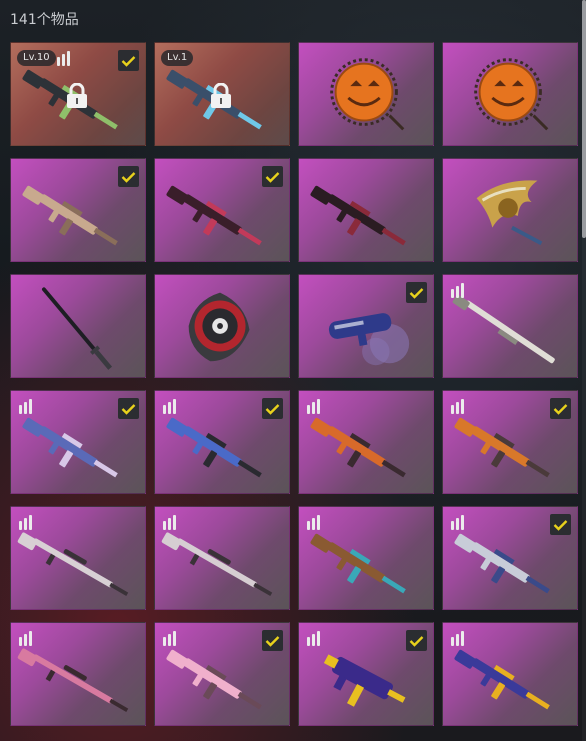 Image resolution: width=586 pixels, height=741 pixels. I want to click on item-count-label: 141个物品, so click(44, 20).